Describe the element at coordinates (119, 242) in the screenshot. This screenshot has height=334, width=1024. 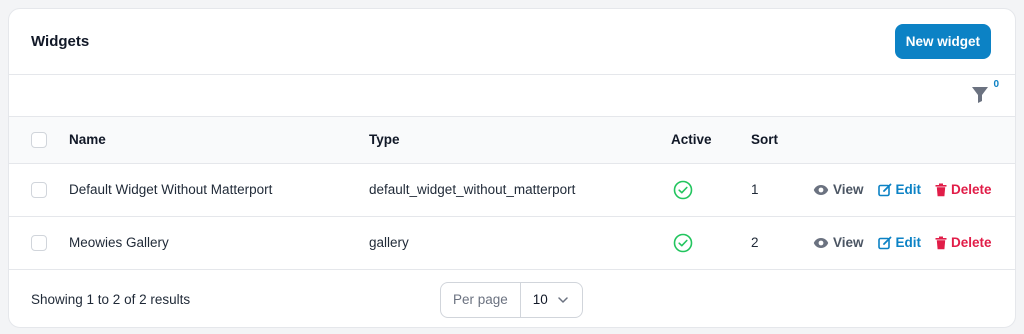
I see `widget-name: Meowies Gallery` at that location.